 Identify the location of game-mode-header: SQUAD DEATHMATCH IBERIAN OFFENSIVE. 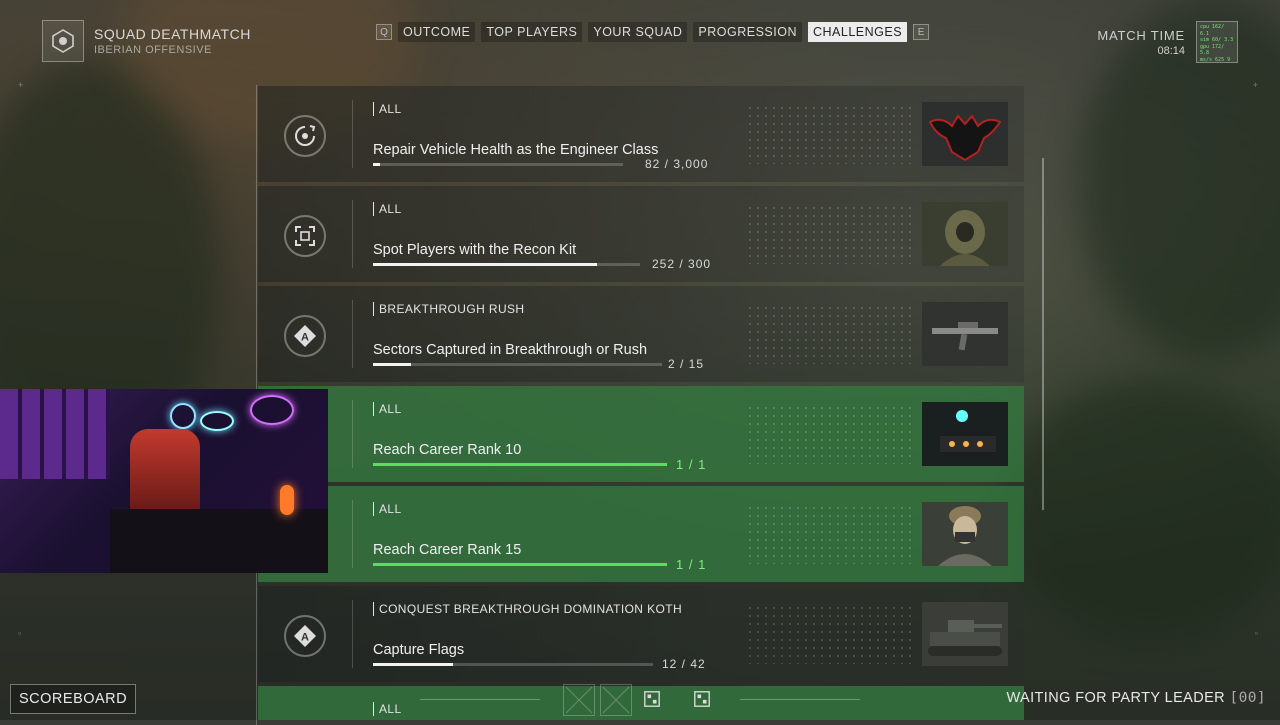
(146, 41).